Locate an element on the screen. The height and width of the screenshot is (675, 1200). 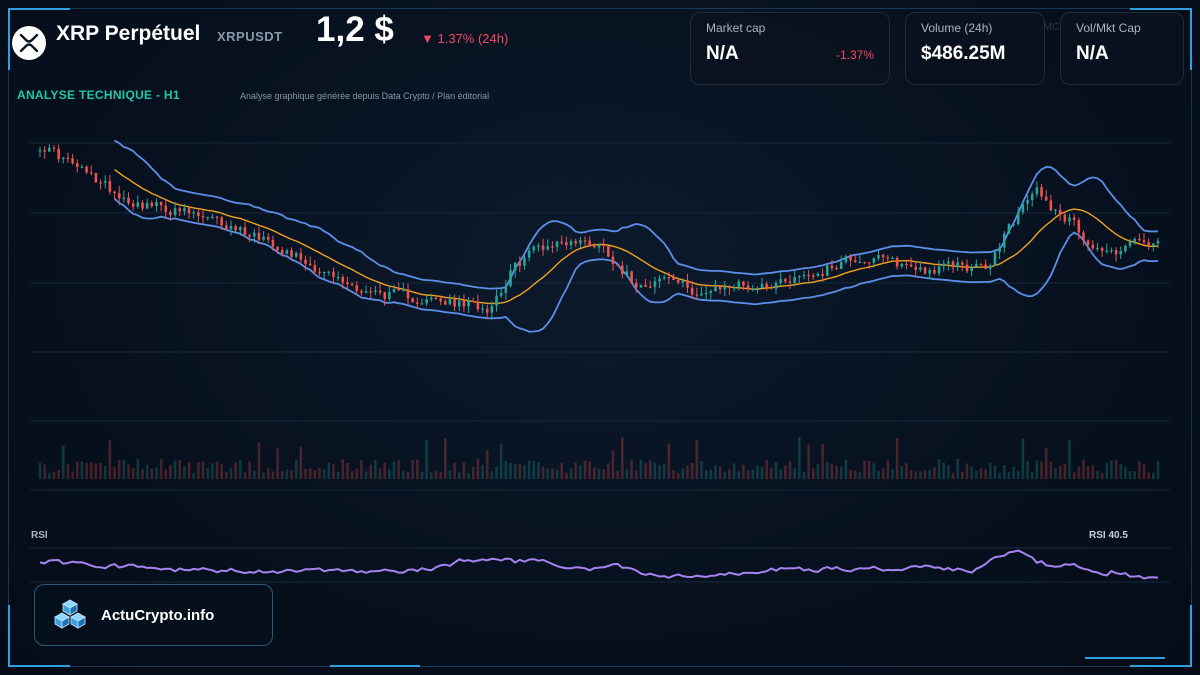
brand-name: ActuCrypto.info is located at coordinates (158, 615).